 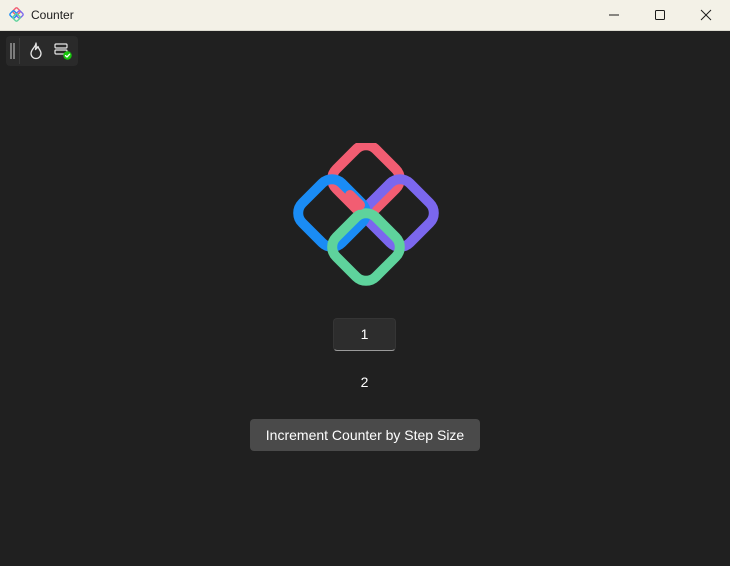 I want to click on step-size-input: 1, so click(x=364, y=334).